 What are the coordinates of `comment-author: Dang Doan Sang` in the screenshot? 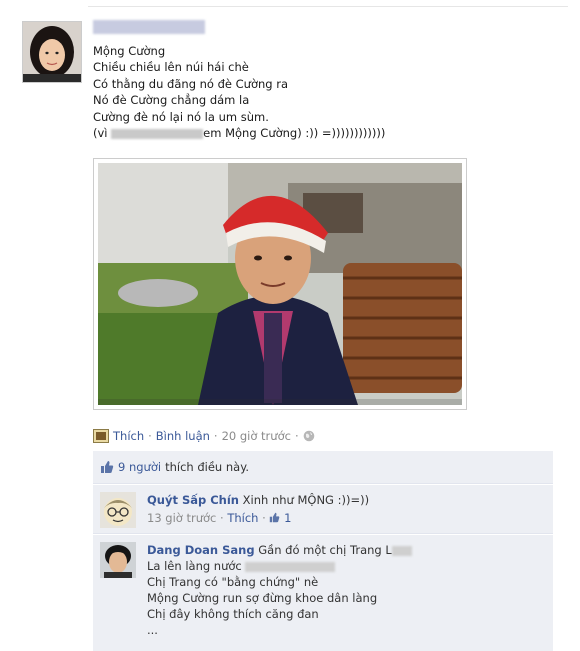 It's located at (201, 550).